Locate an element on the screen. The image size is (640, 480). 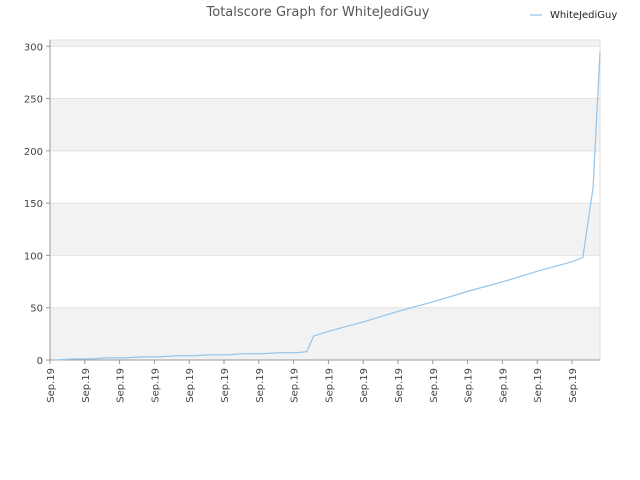
legend: WhiteJediGuy is located at coordinates (573, 15).